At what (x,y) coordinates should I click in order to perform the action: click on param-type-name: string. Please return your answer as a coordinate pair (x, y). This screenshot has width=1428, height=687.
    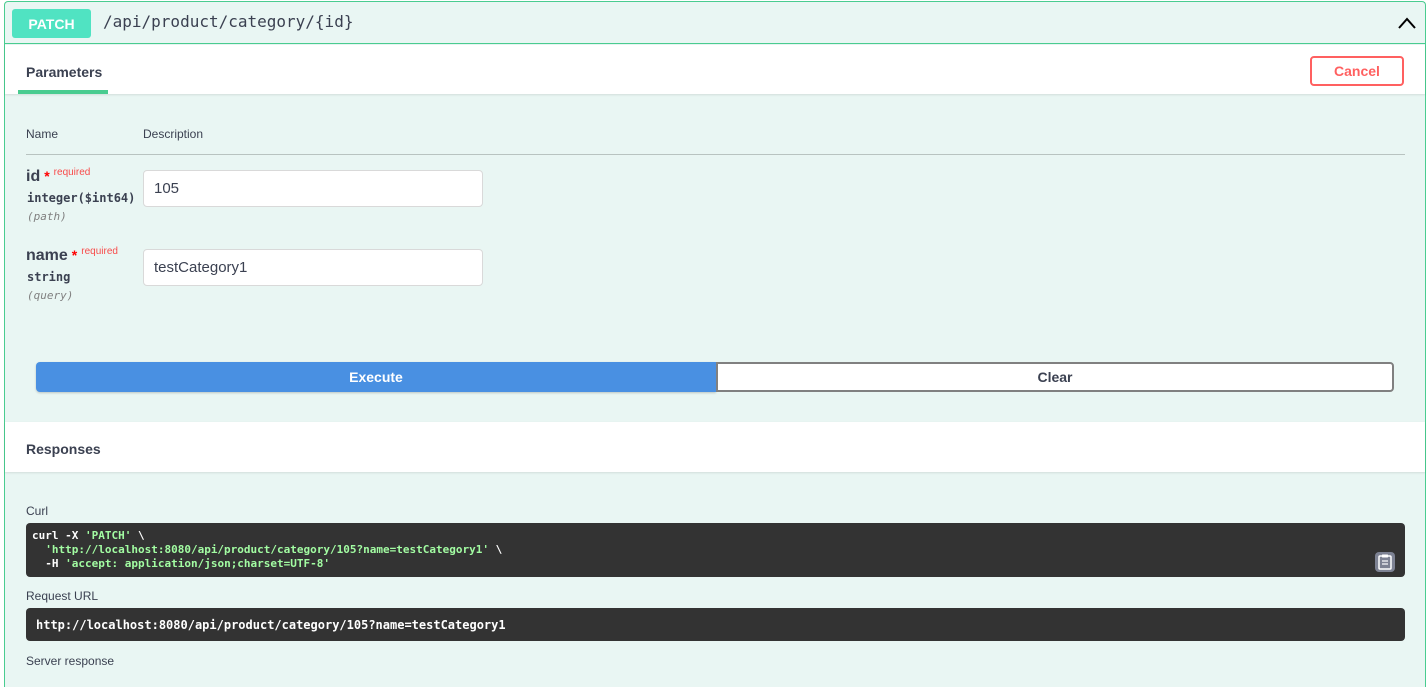
    Looking at the image, I should click on (49, 277).